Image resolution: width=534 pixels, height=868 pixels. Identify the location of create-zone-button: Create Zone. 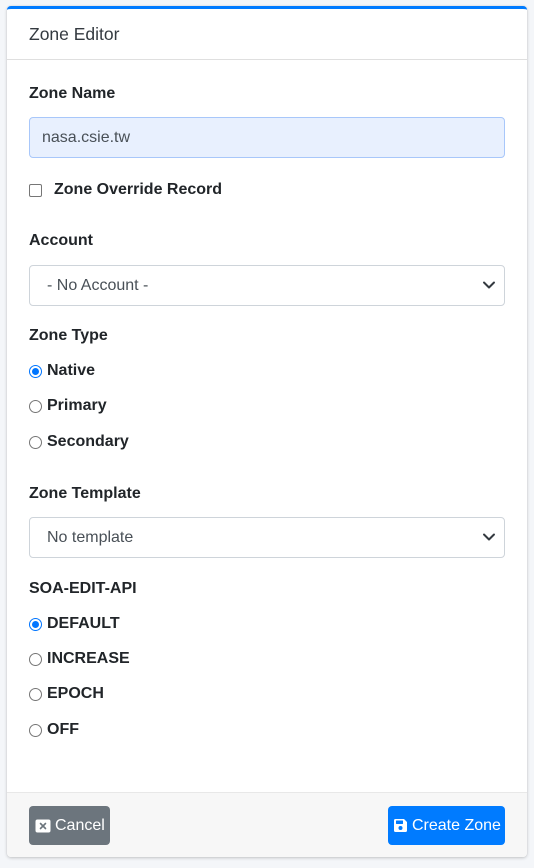
(446, 825).